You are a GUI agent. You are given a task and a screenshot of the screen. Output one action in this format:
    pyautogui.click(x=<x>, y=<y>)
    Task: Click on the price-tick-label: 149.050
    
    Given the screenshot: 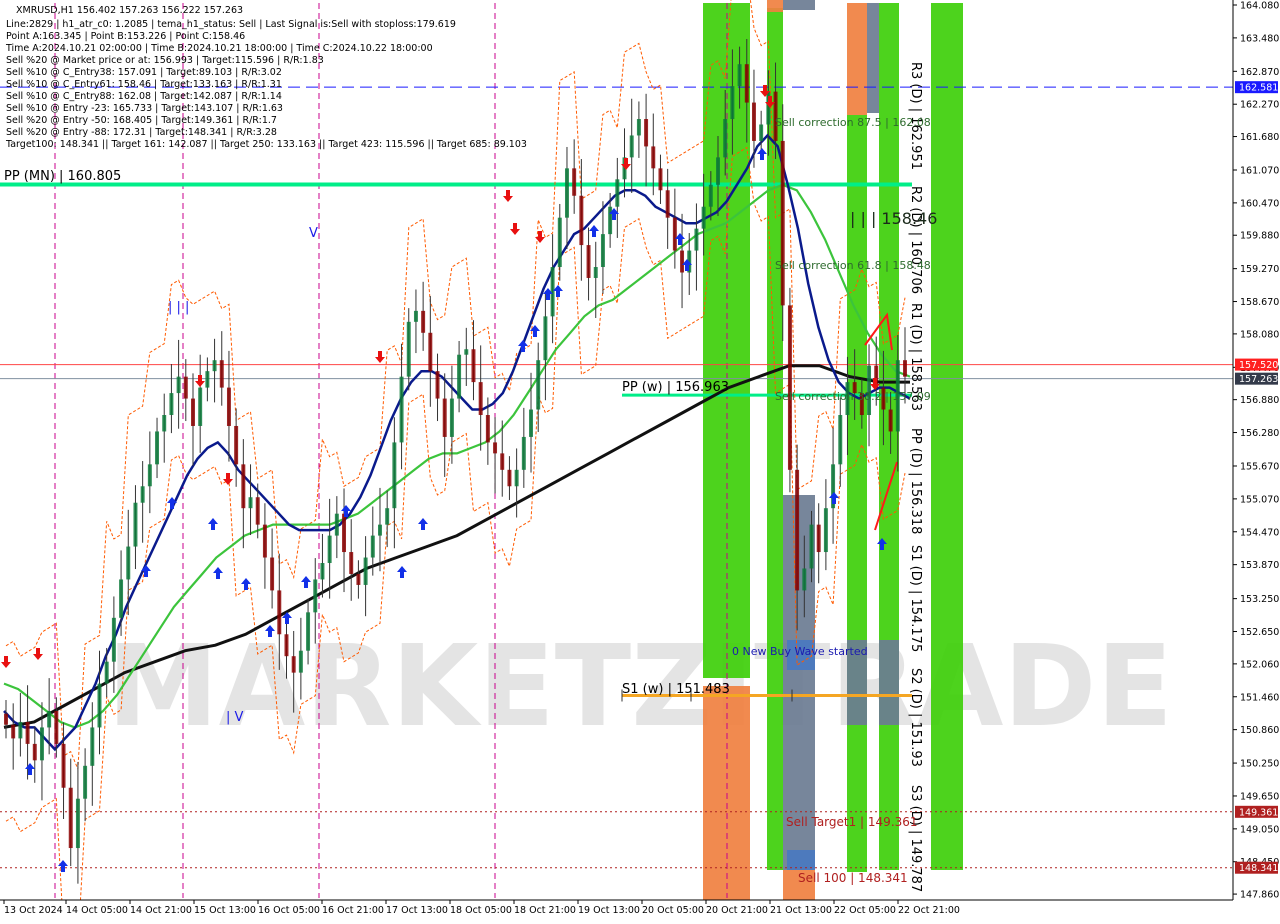 What is the action you would take?
    pyautogui.click(x=1259, y=829)
    